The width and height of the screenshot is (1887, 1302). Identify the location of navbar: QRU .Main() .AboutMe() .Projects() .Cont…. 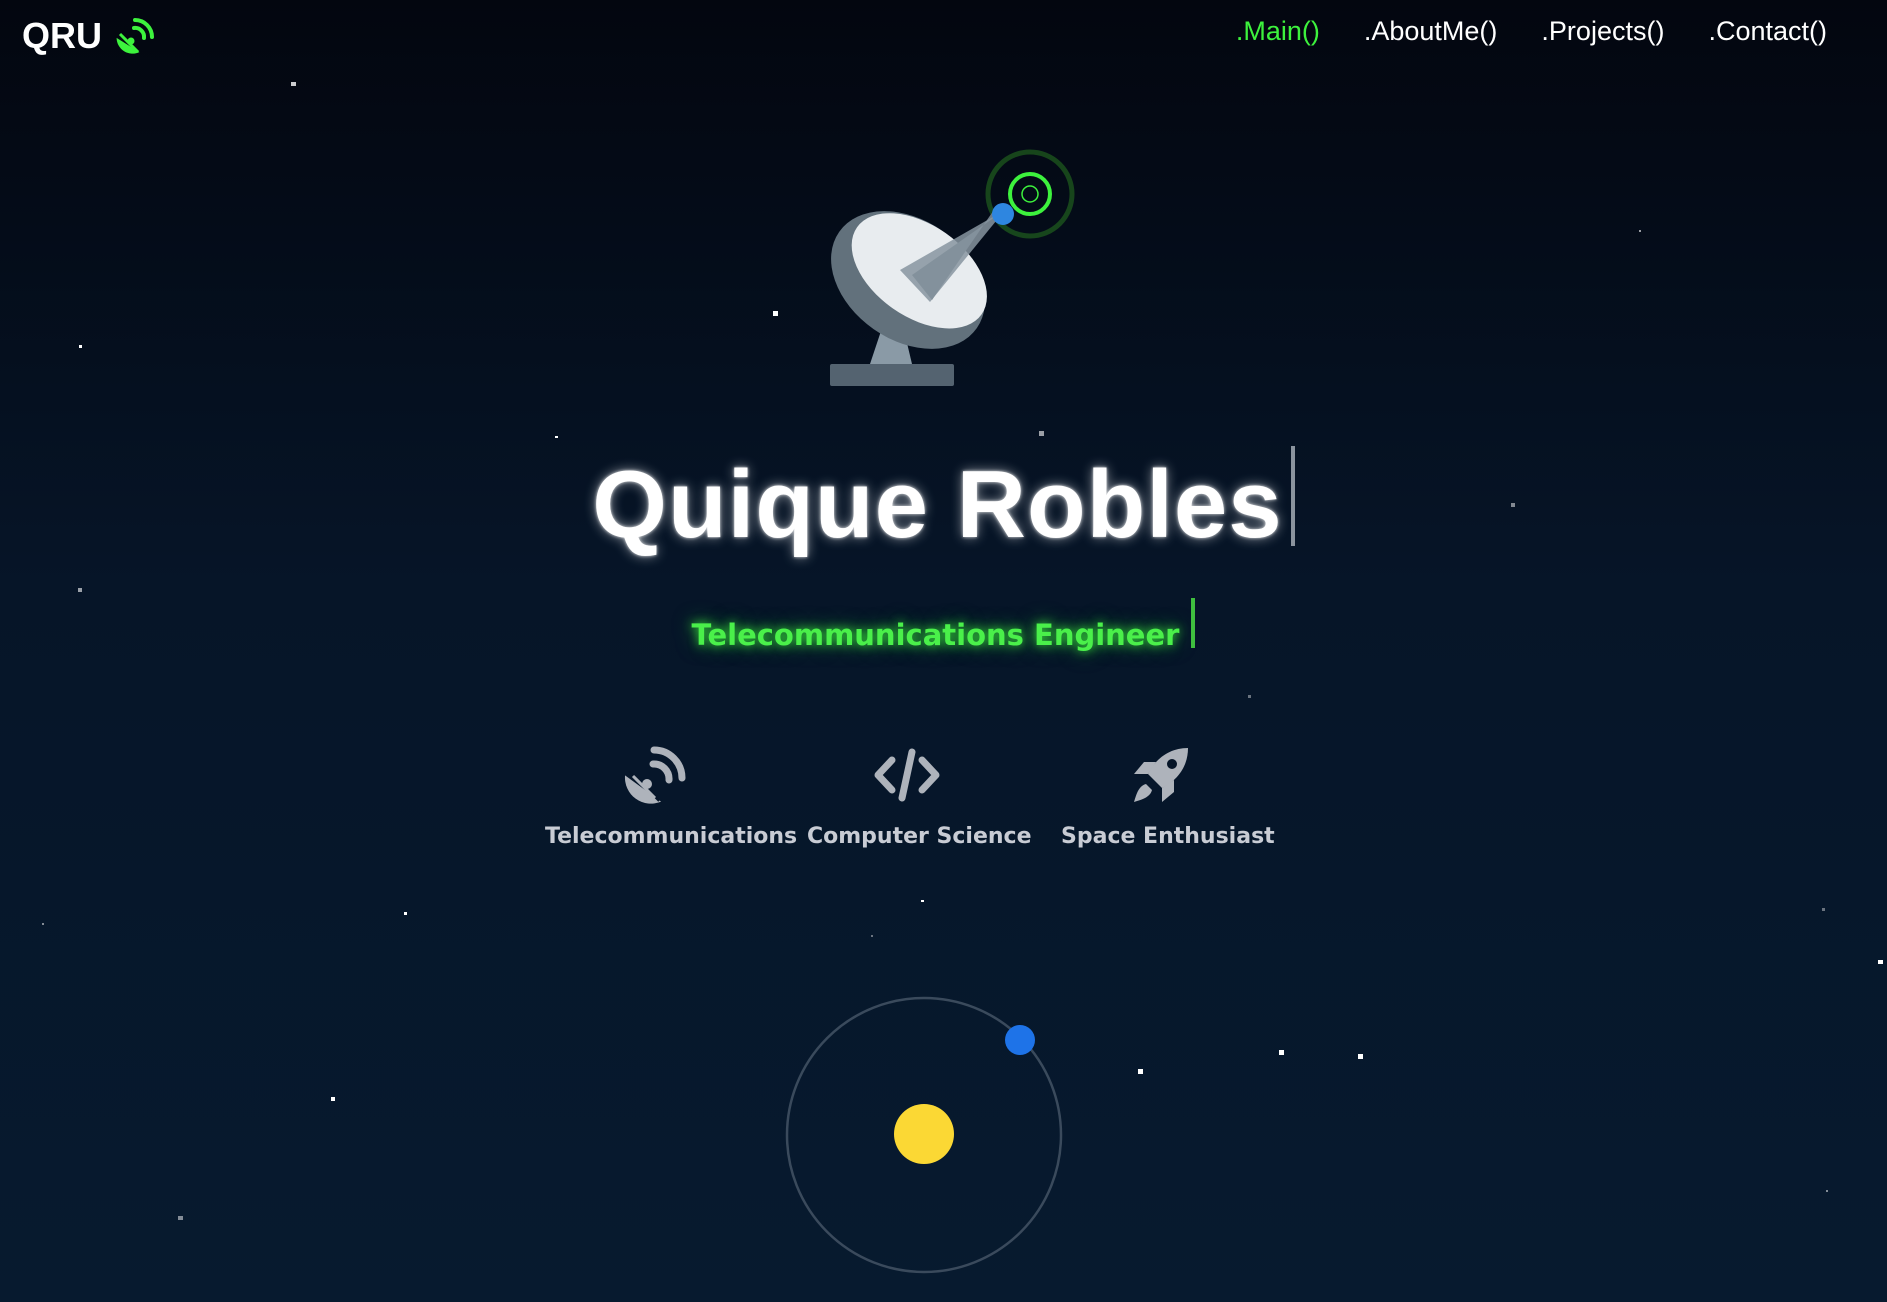
(943, 36).